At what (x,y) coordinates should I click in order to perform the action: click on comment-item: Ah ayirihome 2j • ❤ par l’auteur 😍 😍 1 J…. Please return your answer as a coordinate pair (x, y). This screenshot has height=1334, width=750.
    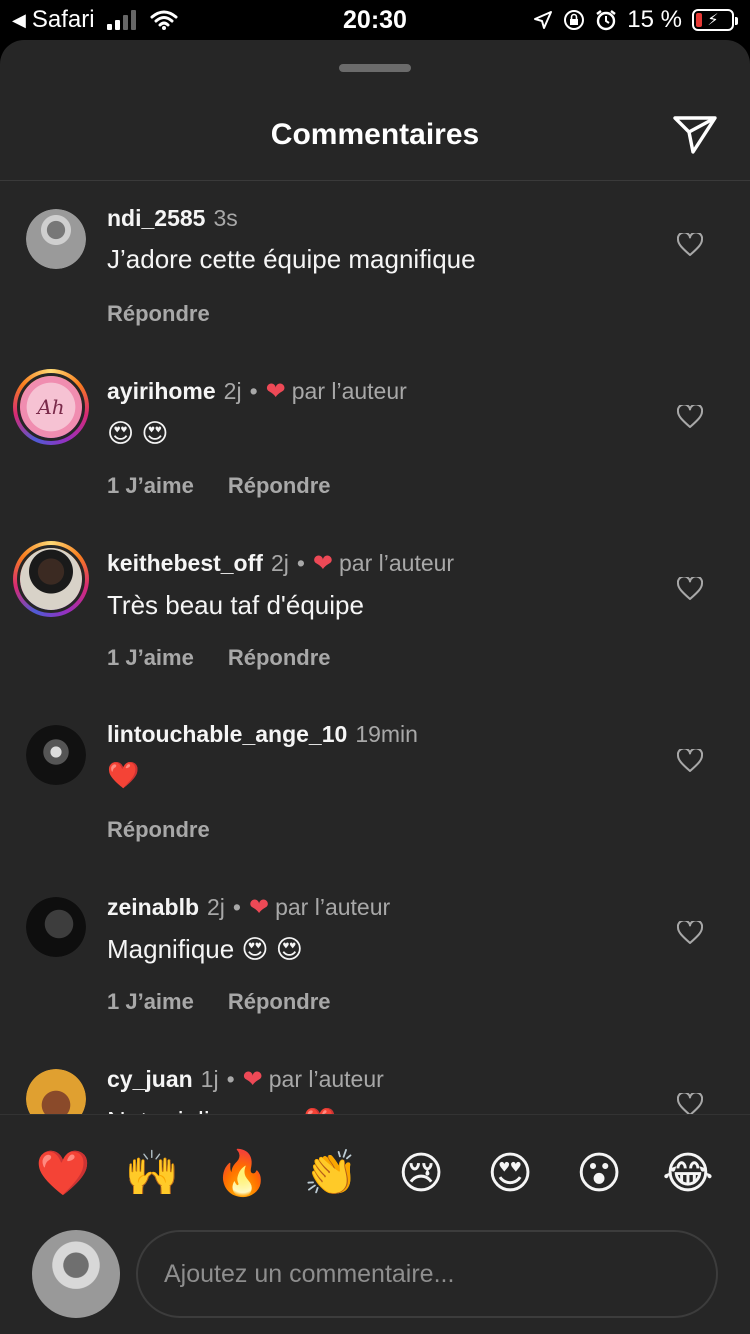
    Looking at the image, I should click on (375, 439).